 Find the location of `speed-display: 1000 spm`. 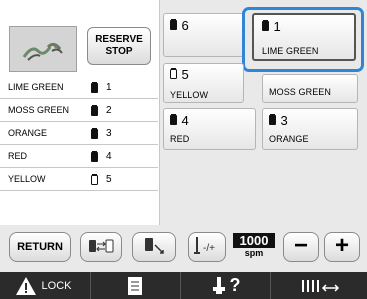

speed-display: 1000 spm is located at coordinates (254, 247).